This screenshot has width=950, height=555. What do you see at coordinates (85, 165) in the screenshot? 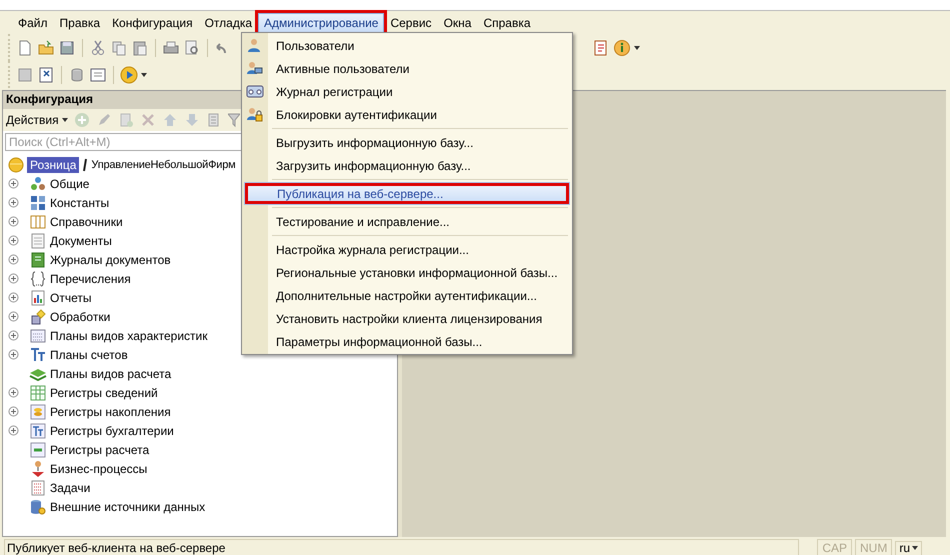
I see `slash-icon` at bounding box center [85, 165].